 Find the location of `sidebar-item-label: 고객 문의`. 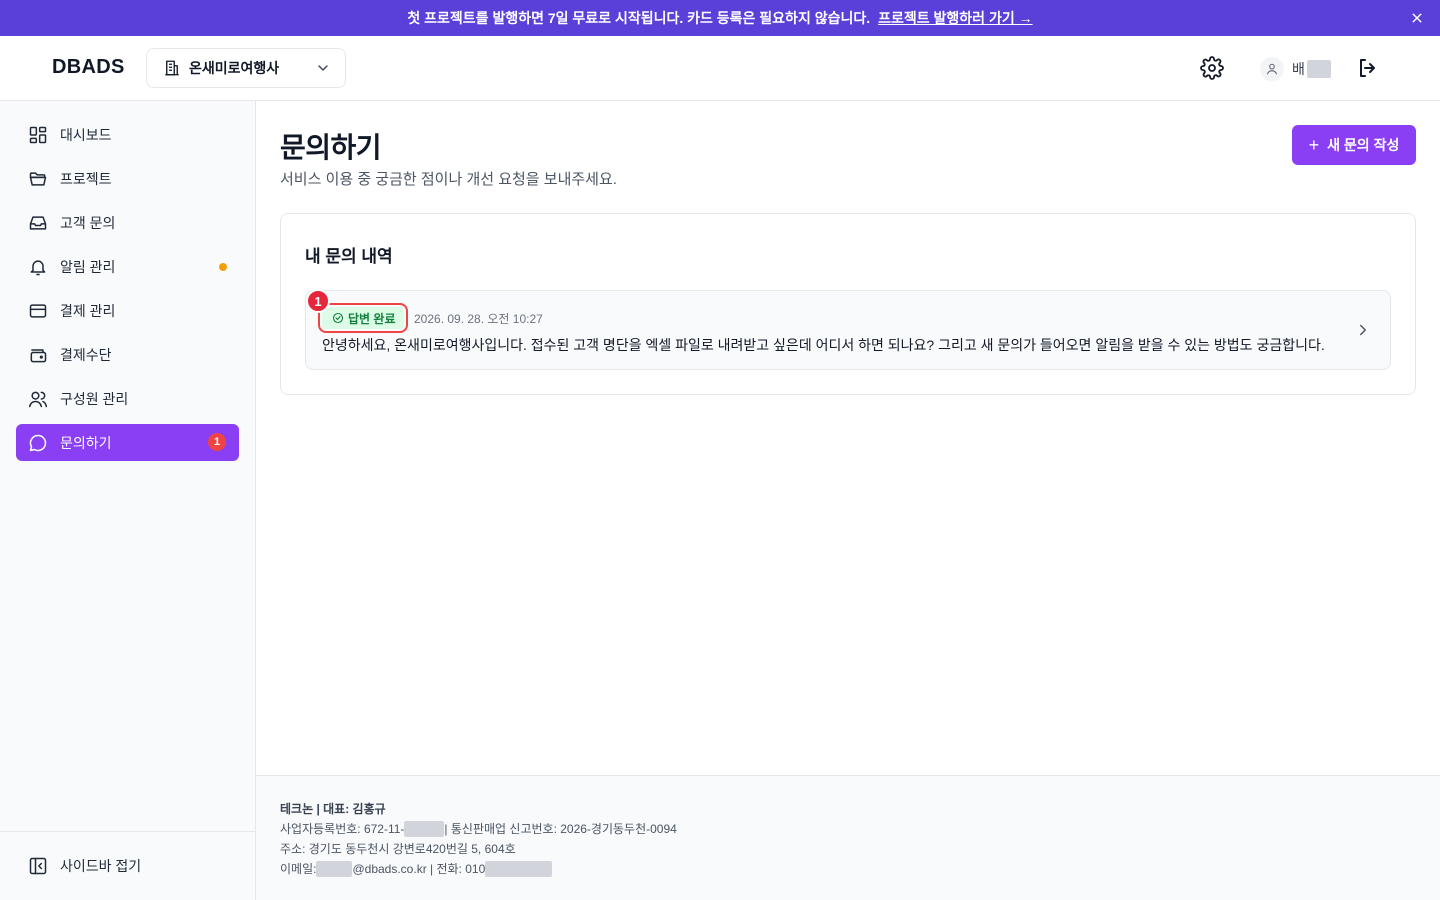

sidebar-item-label: 고객 문의 is located at coordinates (88, 222).